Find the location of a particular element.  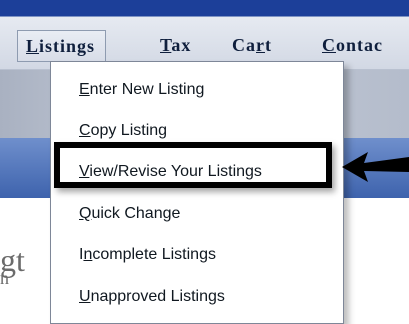

mnemonic-letter: L is located at coordinates (33, 46).